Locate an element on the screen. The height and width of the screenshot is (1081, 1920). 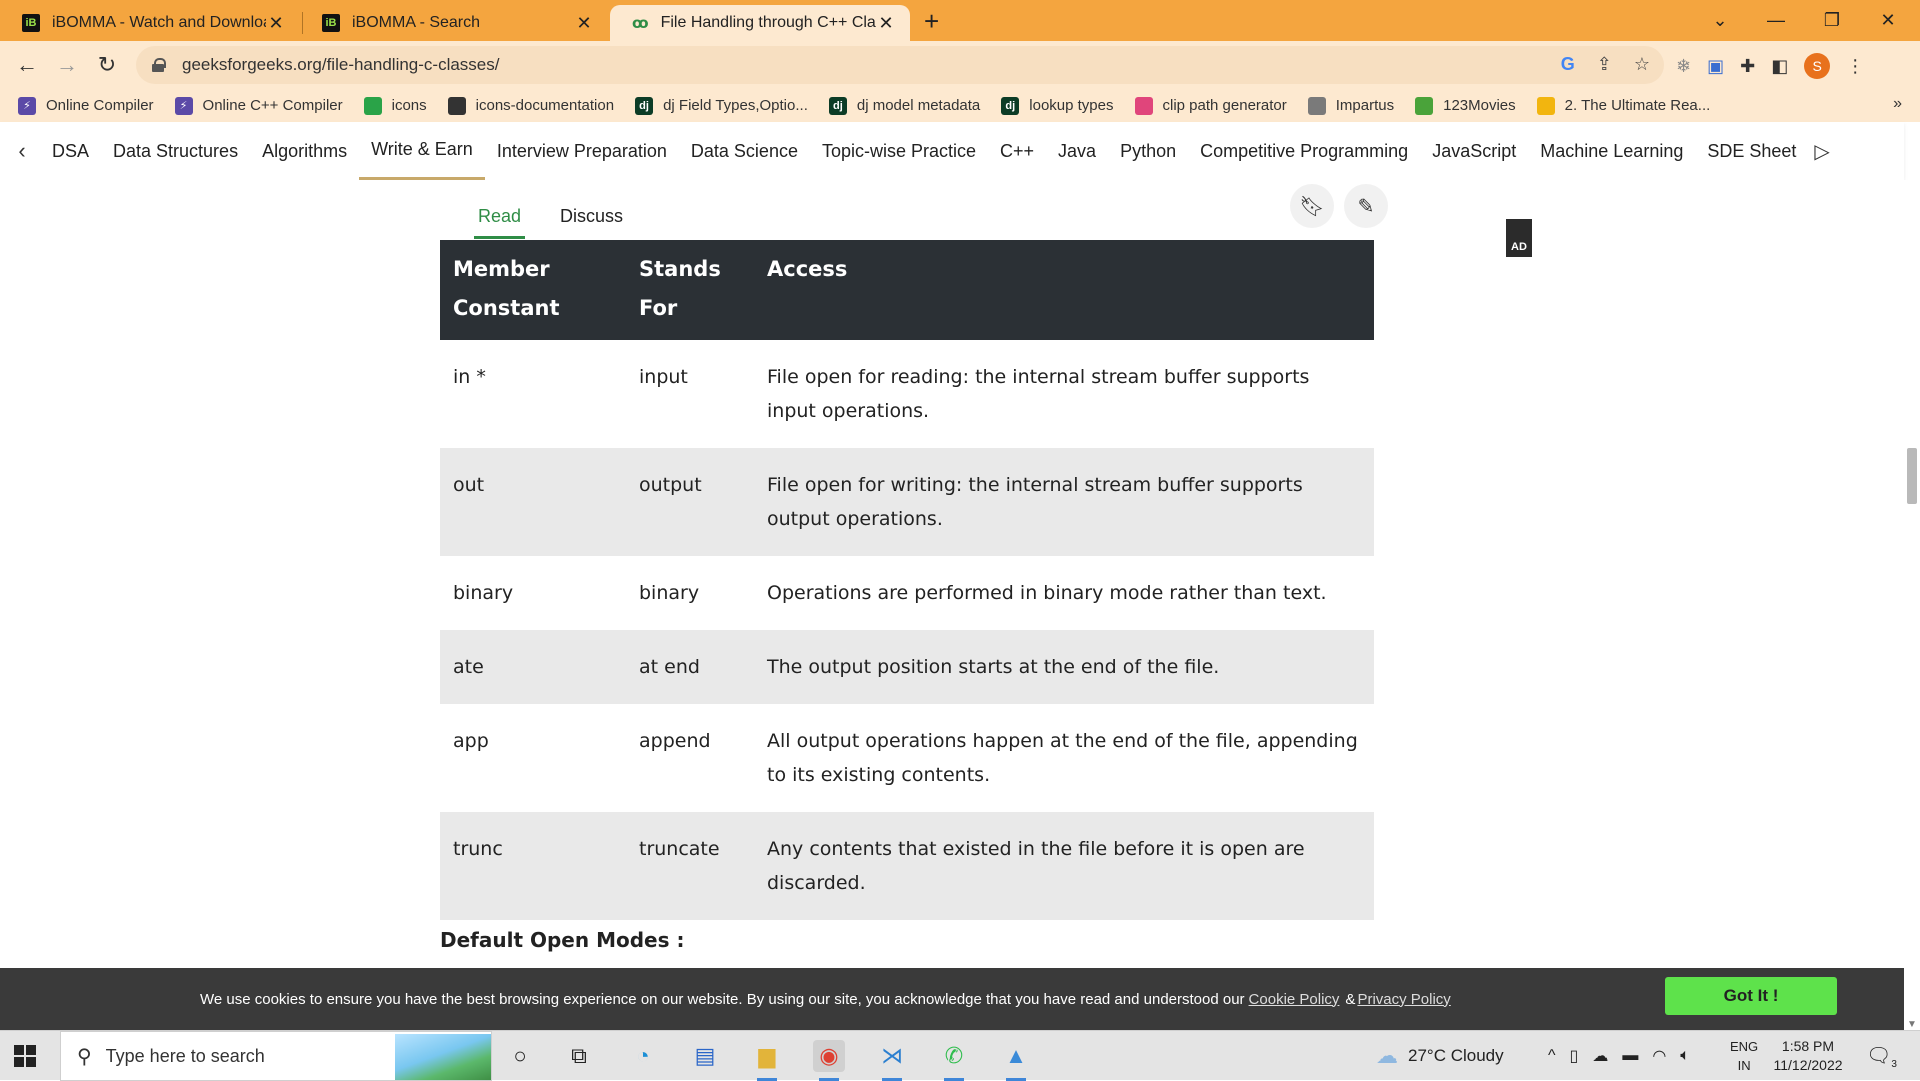
ad-badge: AD is located at coordinates (1519, 238).